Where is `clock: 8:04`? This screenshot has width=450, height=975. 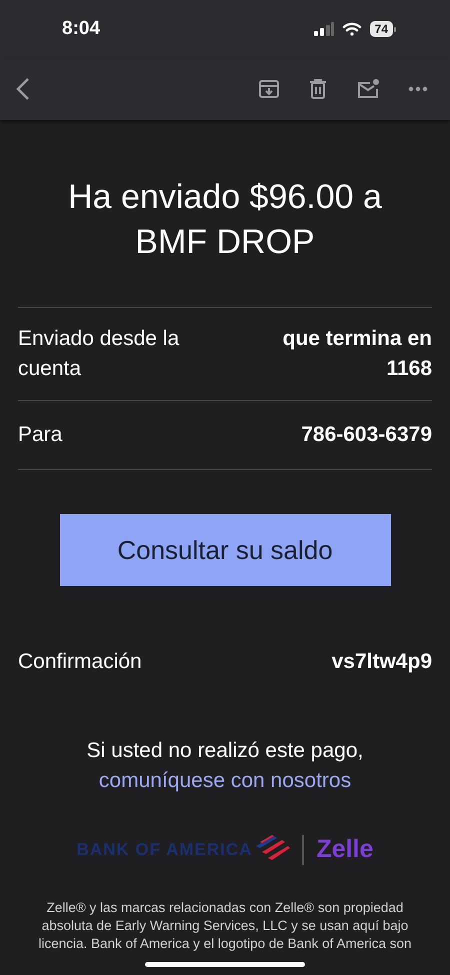
clock: 8:04 is located at coordinates (81, 29).